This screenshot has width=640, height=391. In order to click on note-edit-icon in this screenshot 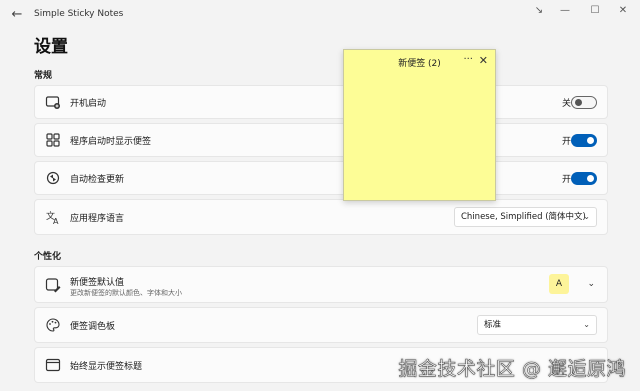, I will do `click(53, 284)`.